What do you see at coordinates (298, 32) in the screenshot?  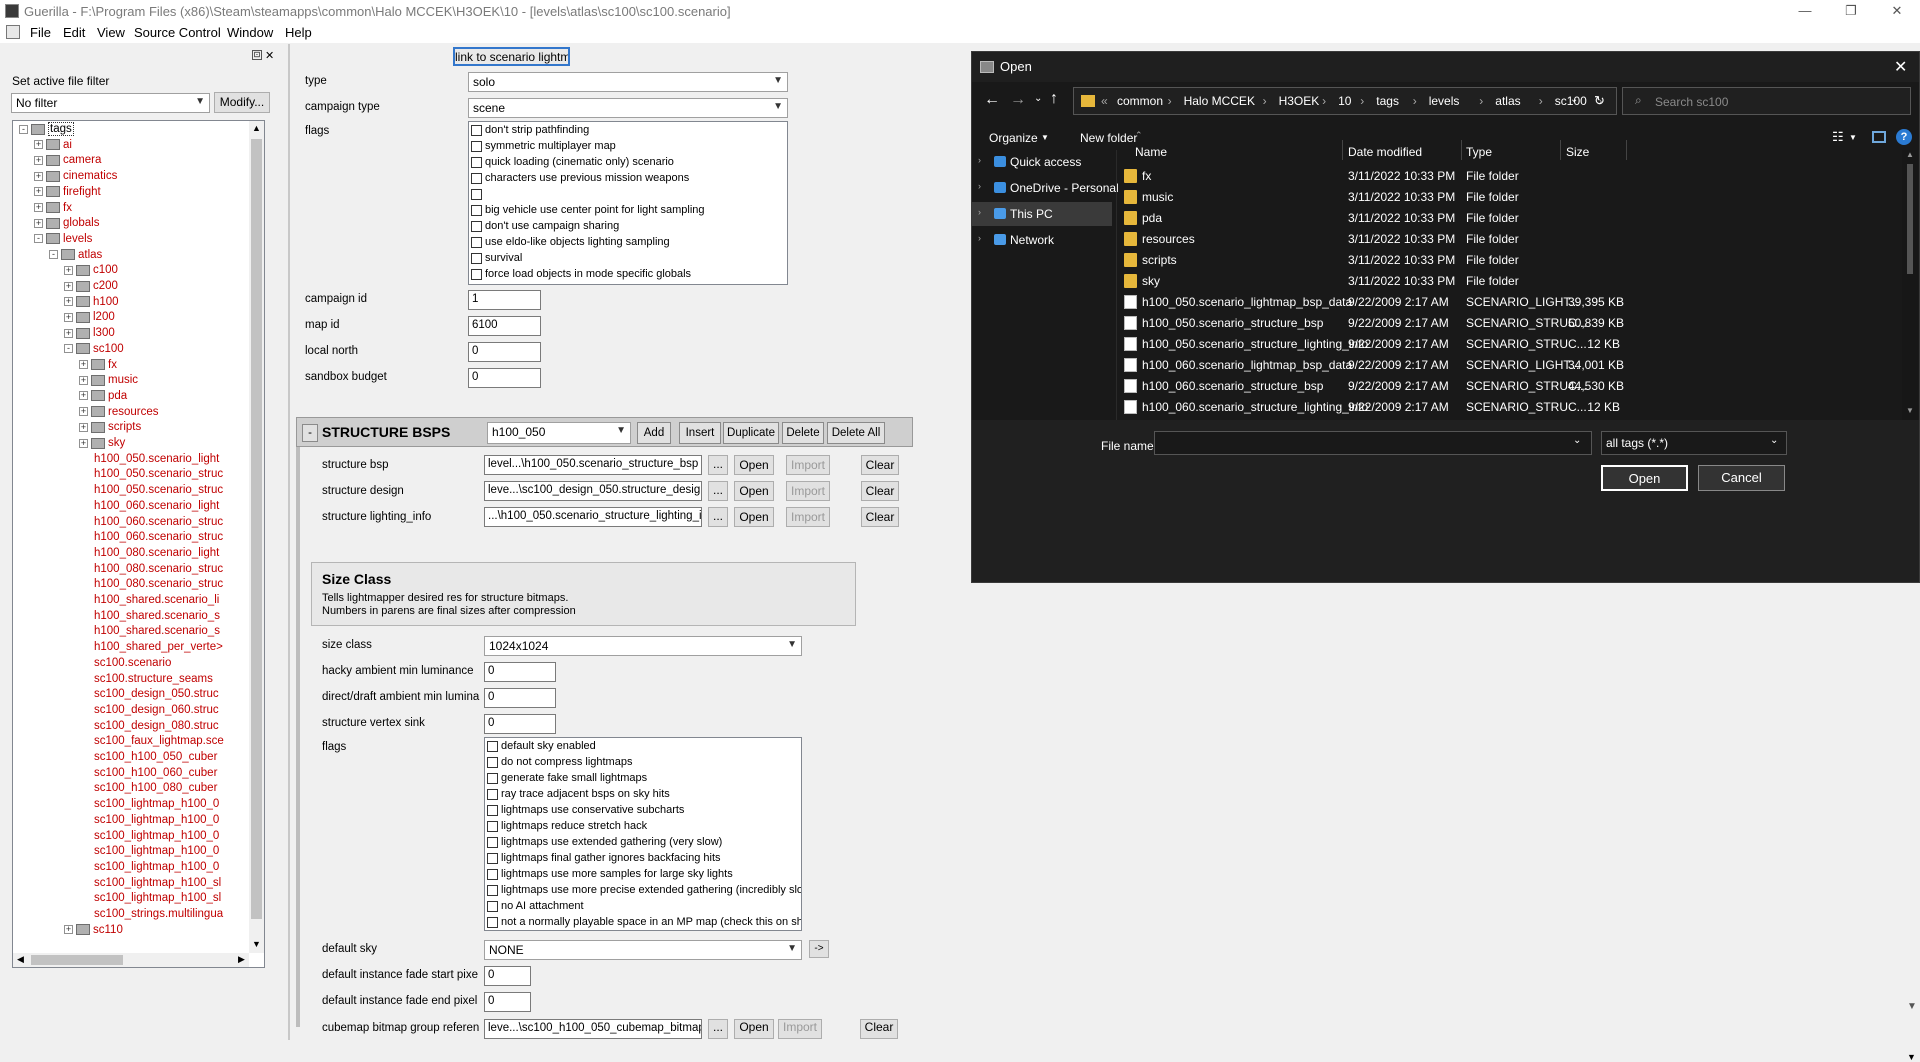 I see `menu-help: Help` at bounding box center [298, 32].